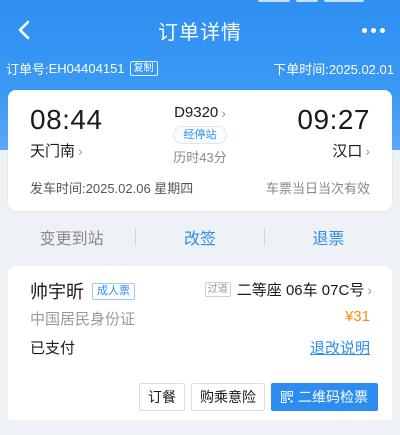 Image resolution: width=400 pixels, height=435 pixels. I want to click on arrive-time: 09:27, so click(333, 119).